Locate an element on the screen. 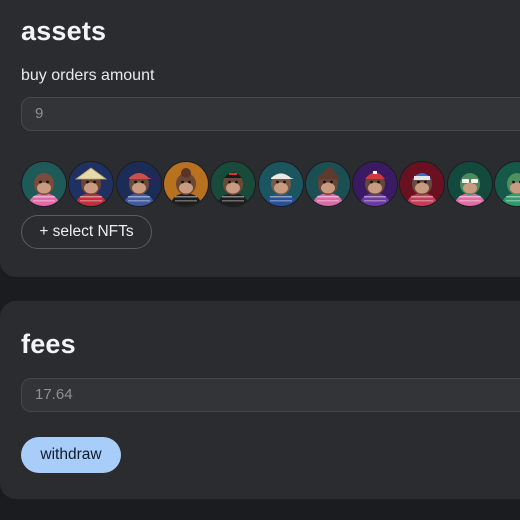 This screenshot has width=520, height=520. withdraw-button: withdraw is located at coordinates (71, 455).